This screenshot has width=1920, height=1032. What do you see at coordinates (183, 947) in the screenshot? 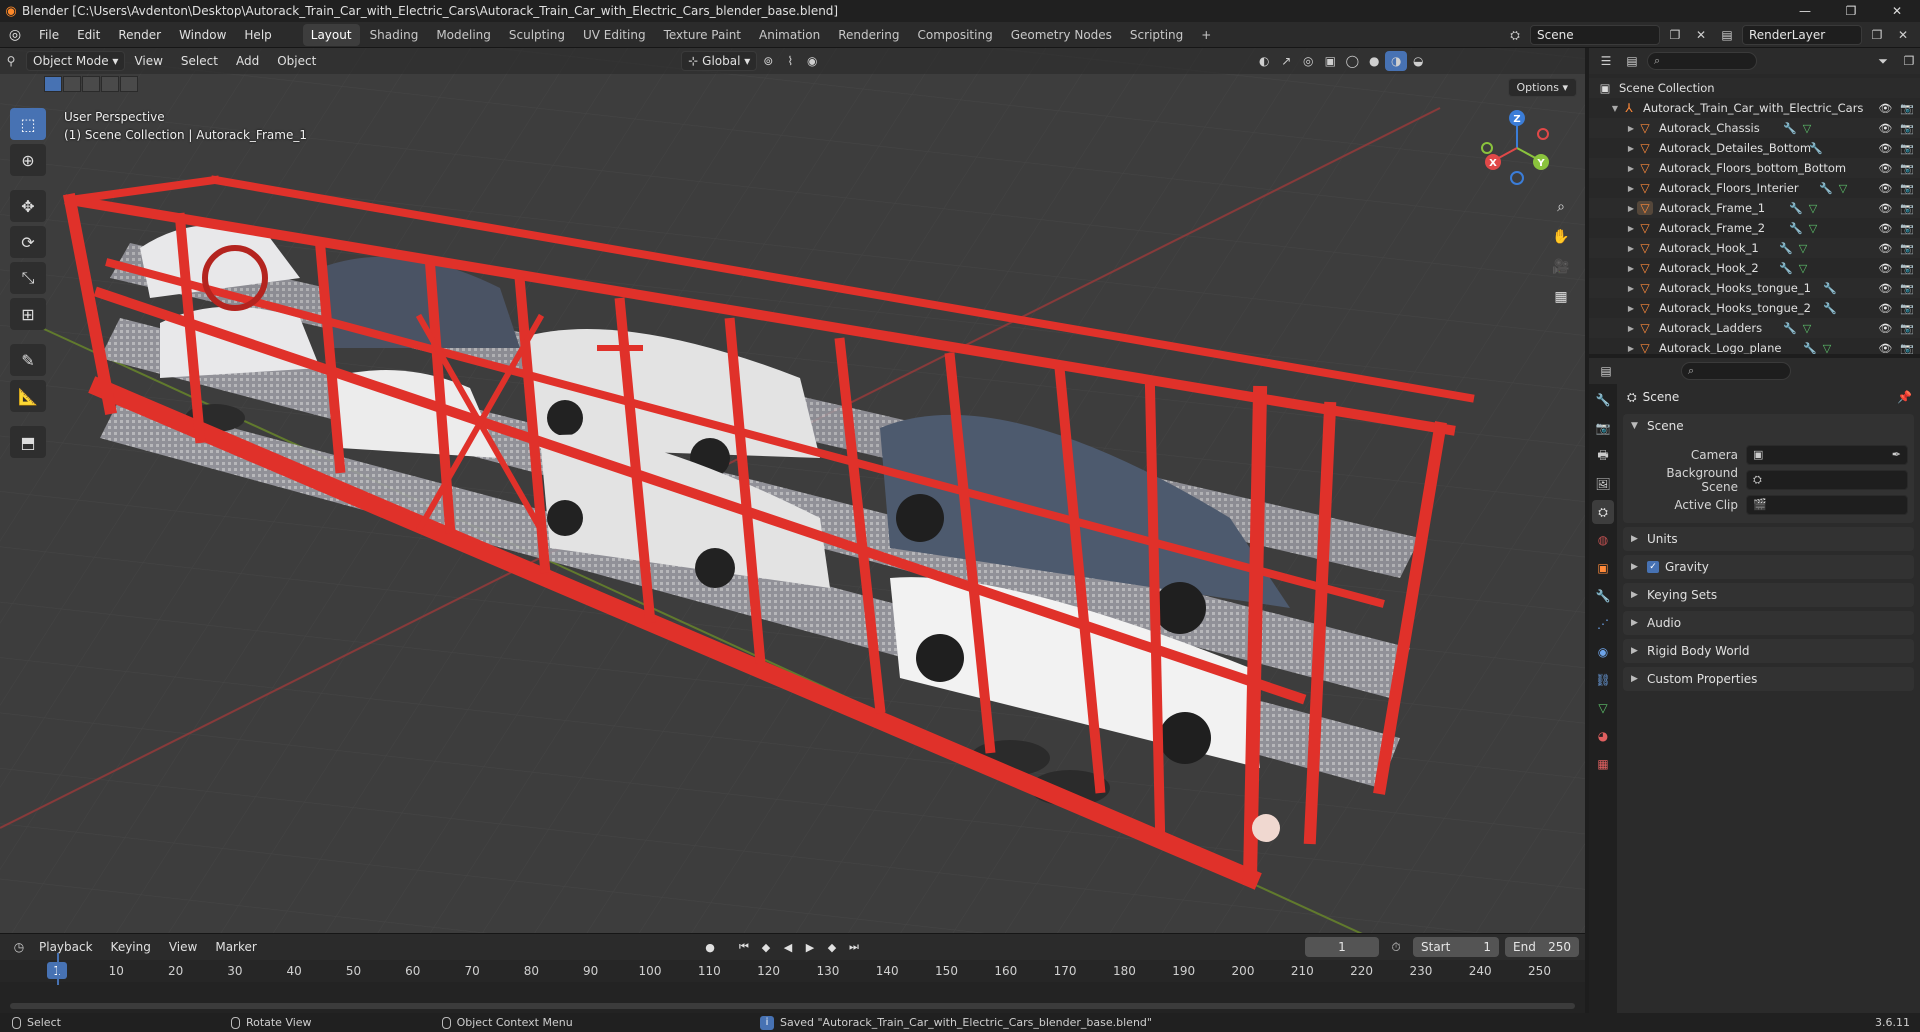
I see `timeline-menu-view: View` at bounding box center [183, 947].